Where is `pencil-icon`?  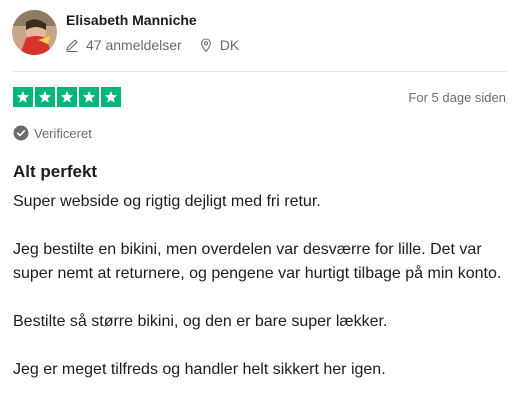
pencil-icon is located at coordinates (72, 46).